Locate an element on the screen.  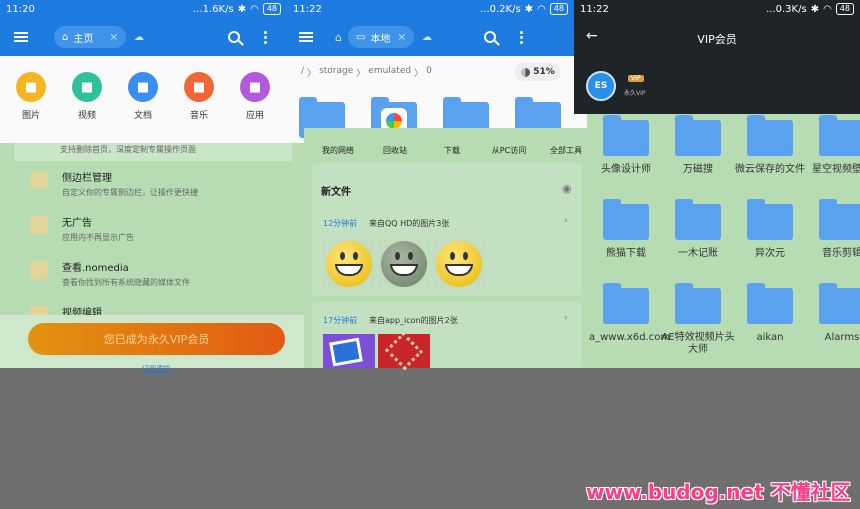
breadcrumb-emulated: emulated is located at coordinates (389, 72).